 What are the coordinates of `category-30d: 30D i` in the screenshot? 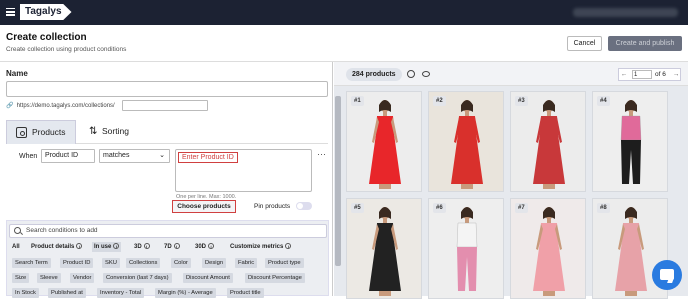 It's located at (205, 247).